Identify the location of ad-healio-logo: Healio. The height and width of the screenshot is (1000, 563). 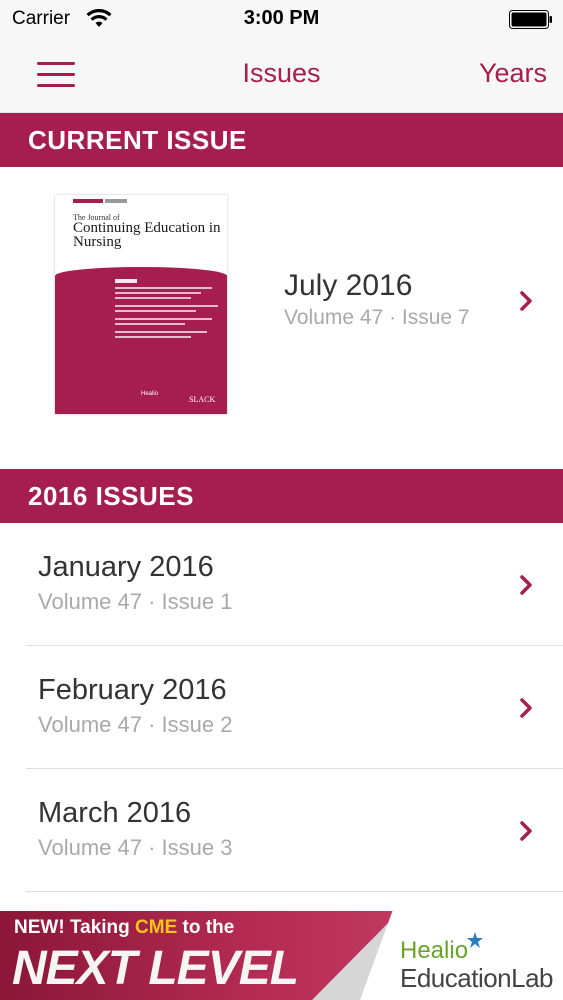
(434, 950).